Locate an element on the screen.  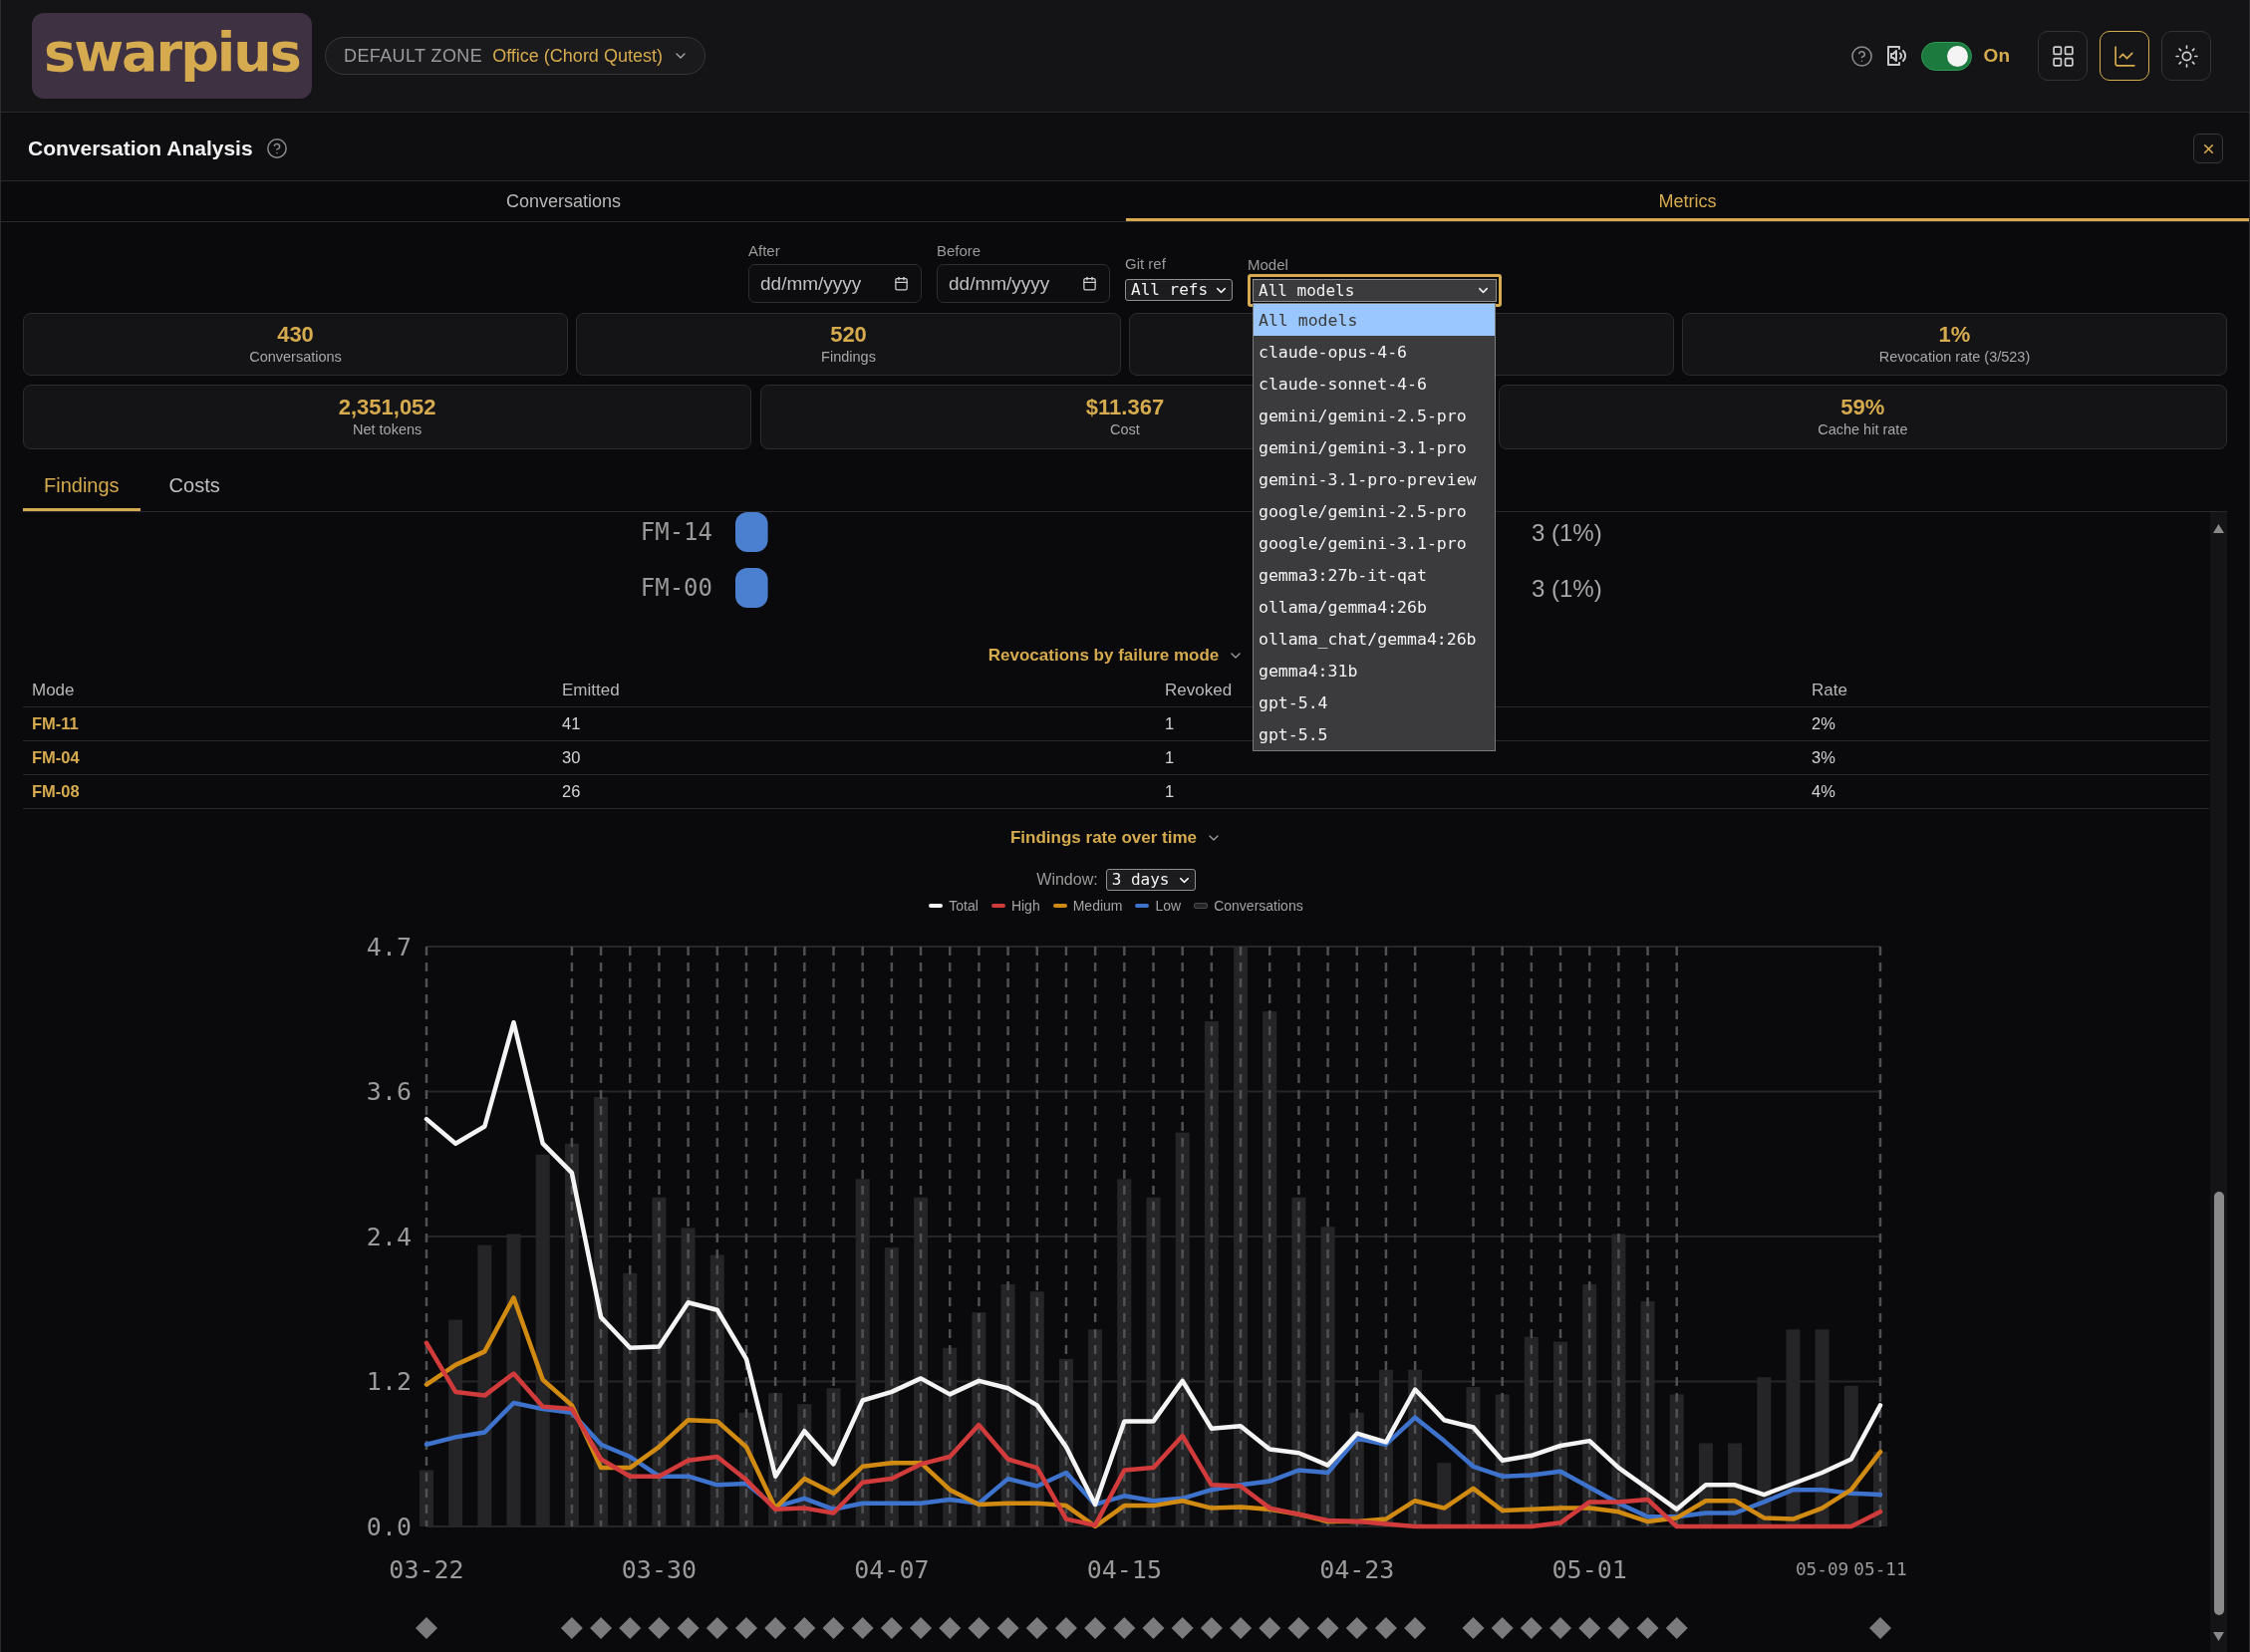
panel-title: Conversation Analysis is located at coordinates (140, 148).